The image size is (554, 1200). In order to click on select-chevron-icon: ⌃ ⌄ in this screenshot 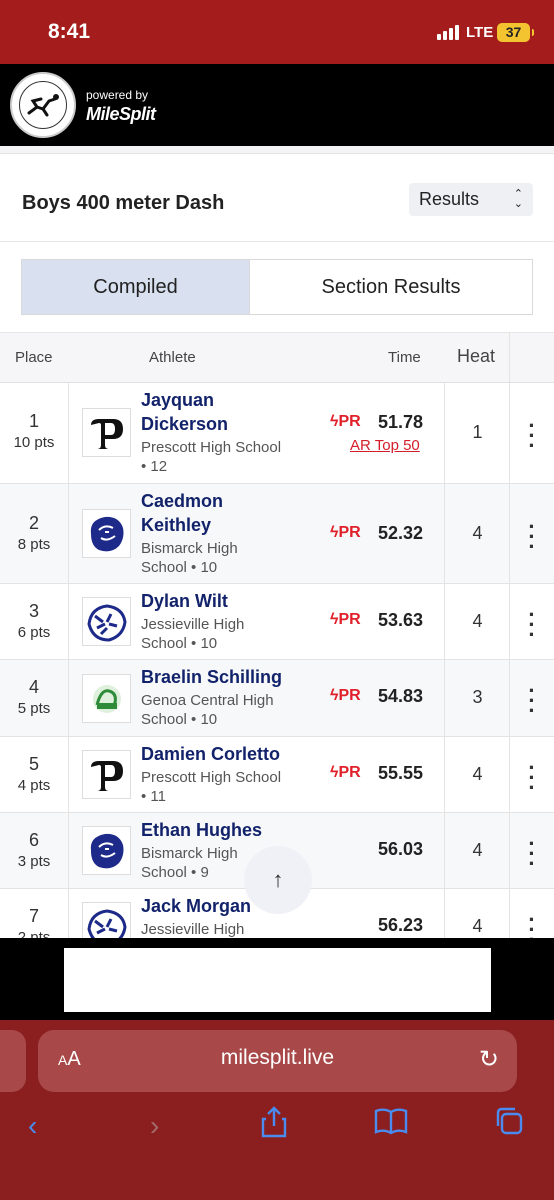, I will do `click(518, 199)`.